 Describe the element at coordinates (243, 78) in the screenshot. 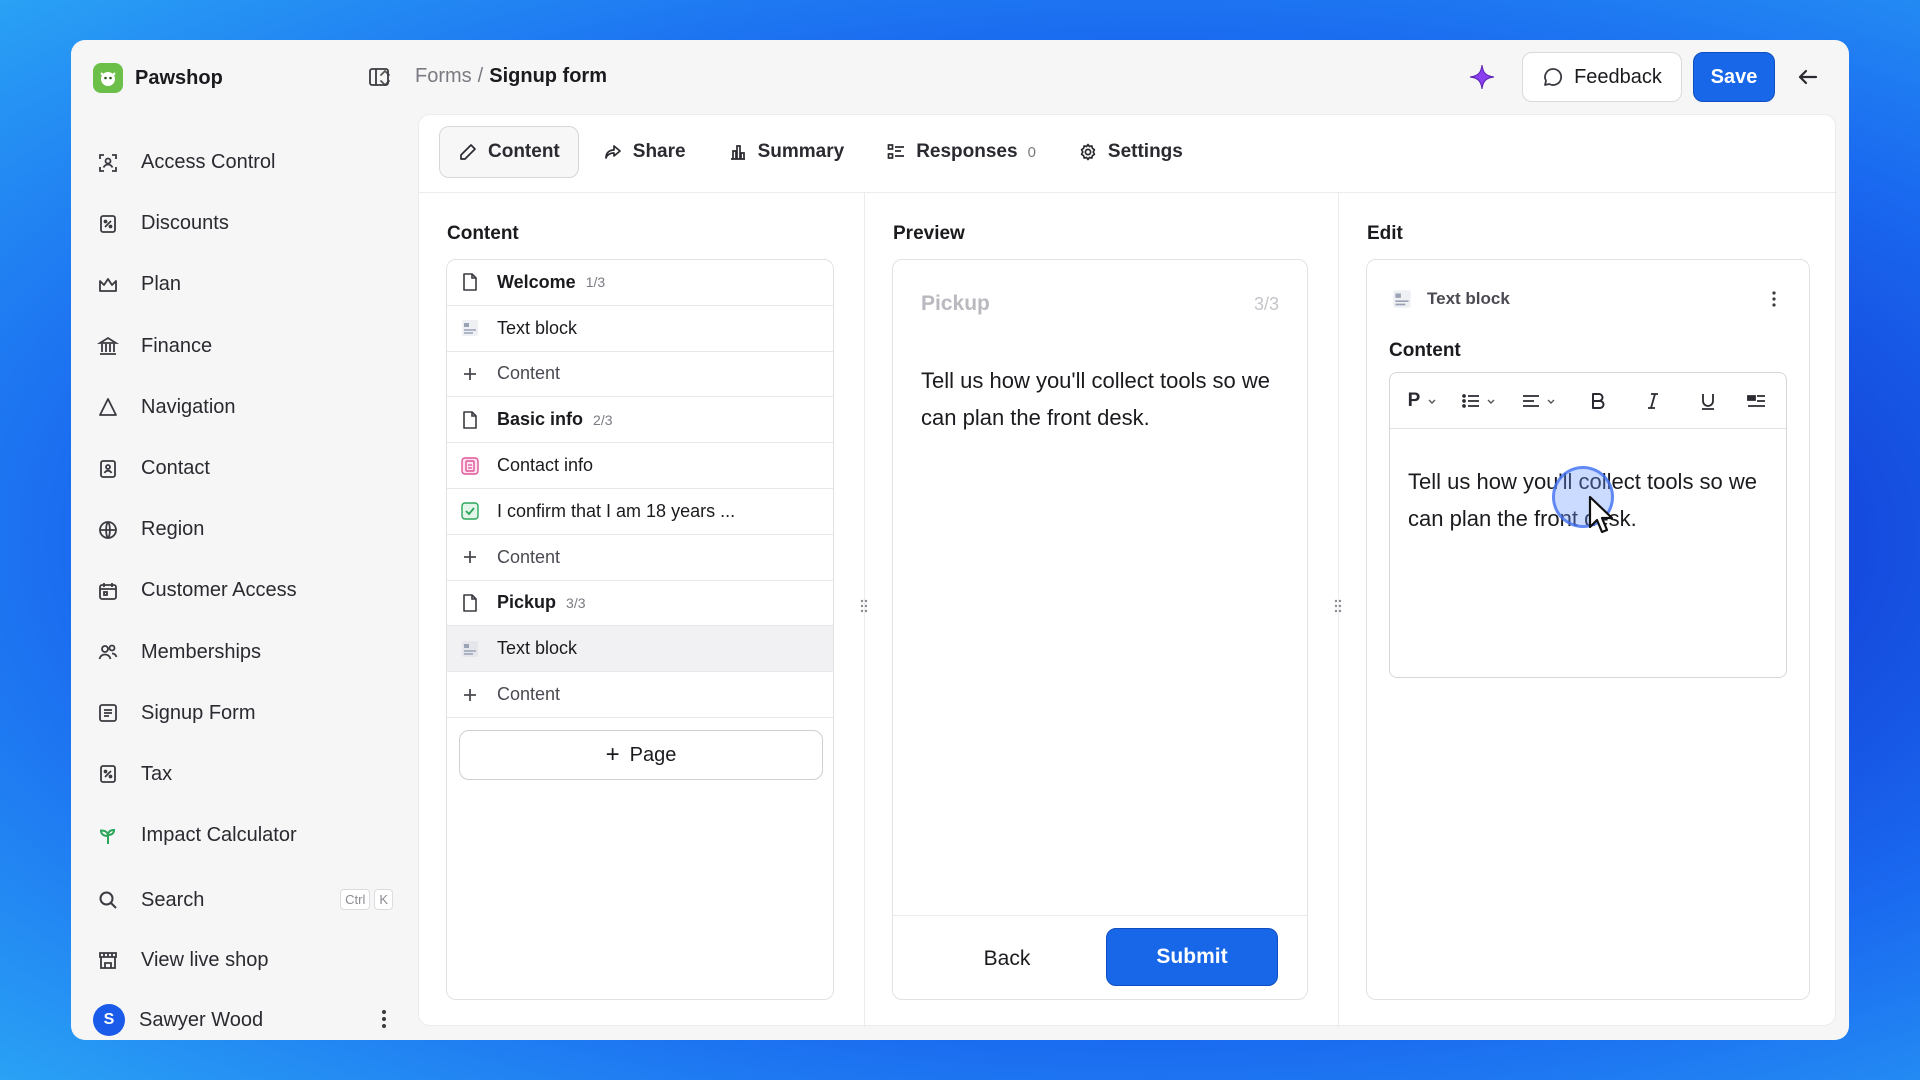

I see `shop-switcher: Pawshop` at that location.